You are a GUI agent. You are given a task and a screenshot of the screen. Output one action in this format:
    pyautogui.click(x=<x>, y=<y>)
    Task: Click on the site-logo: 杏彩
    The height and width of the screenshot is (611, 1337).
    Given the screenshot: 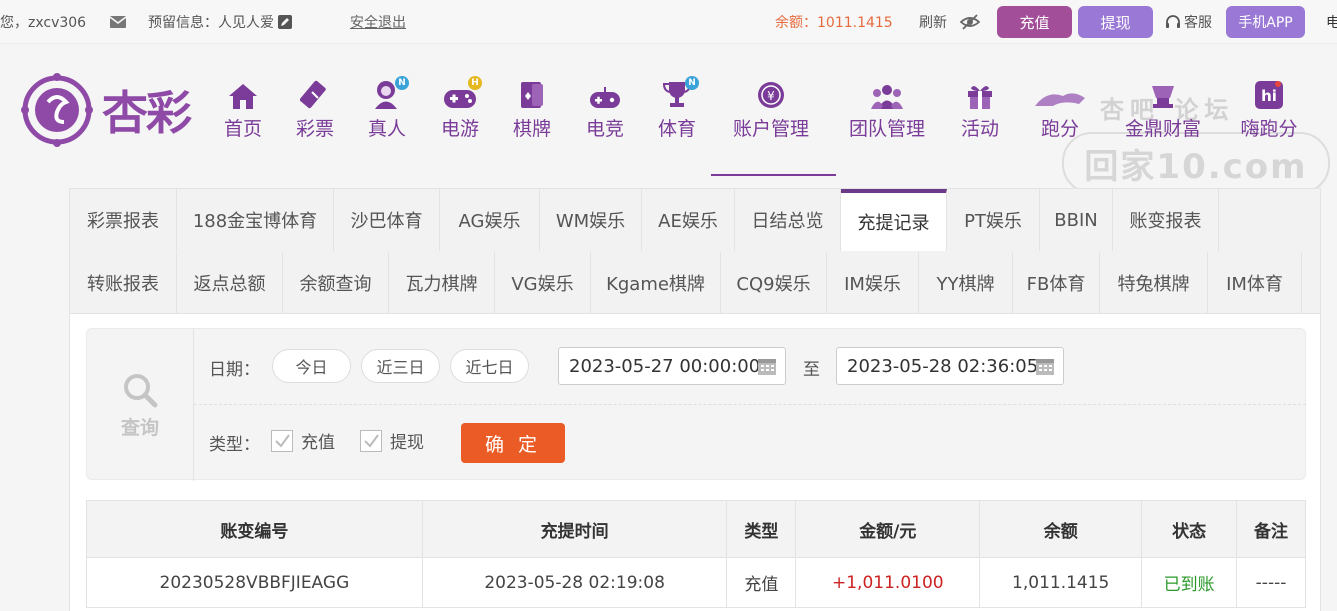 What is the action you would take?
    pyautogui.click(x=115, y=110)
    